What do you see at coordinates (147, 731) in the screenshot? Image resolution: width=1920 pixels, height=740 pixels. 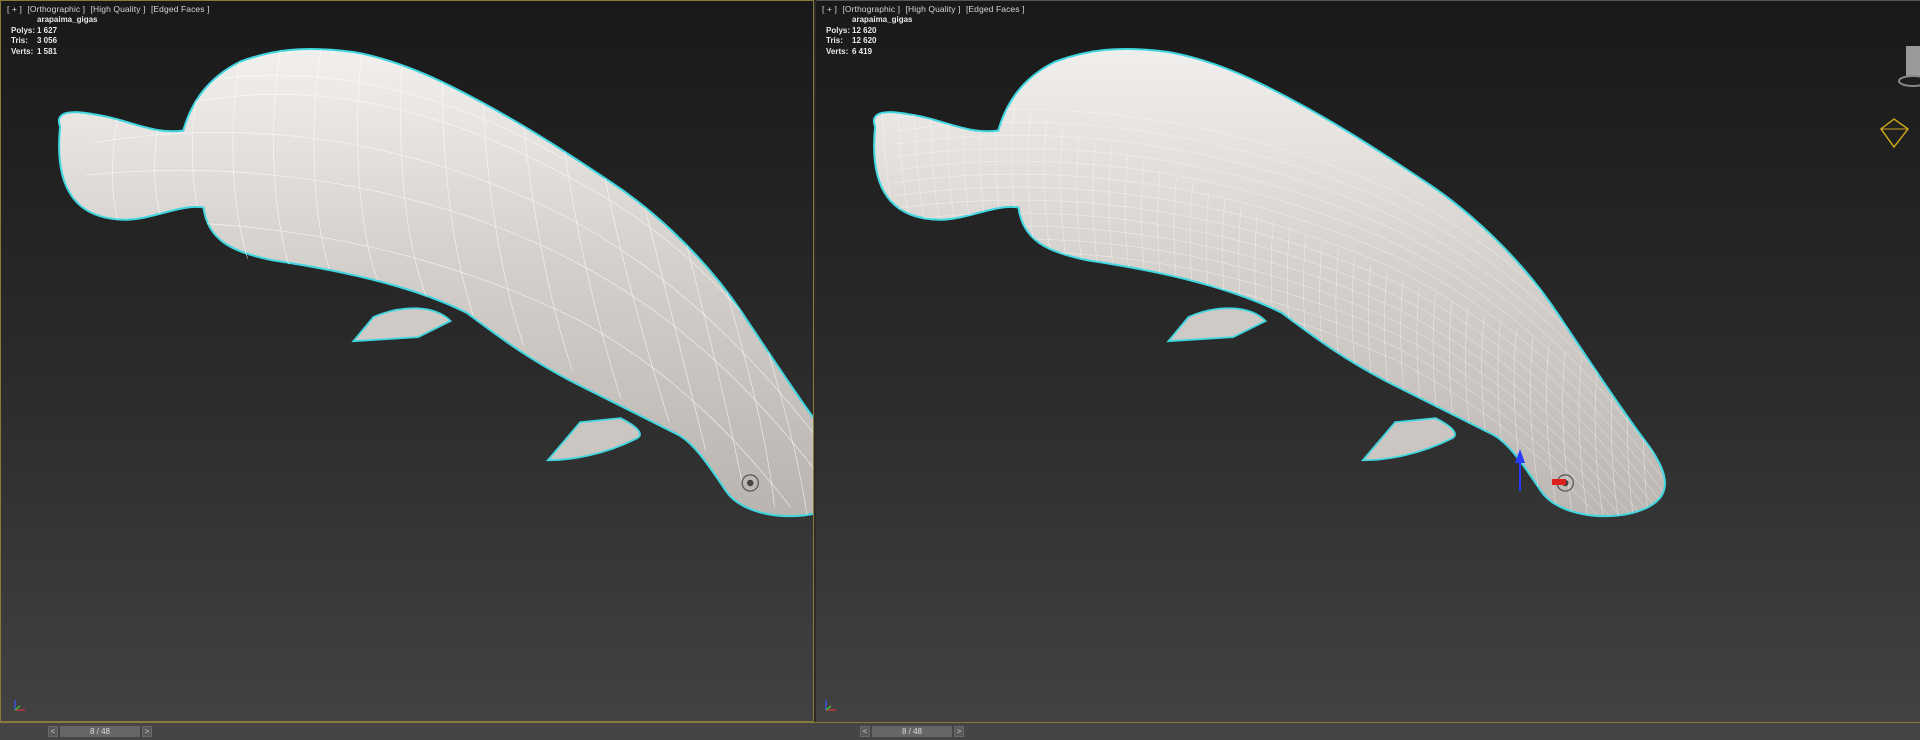 I see `next-page-button-left: >` at bounding box center [147, 731].